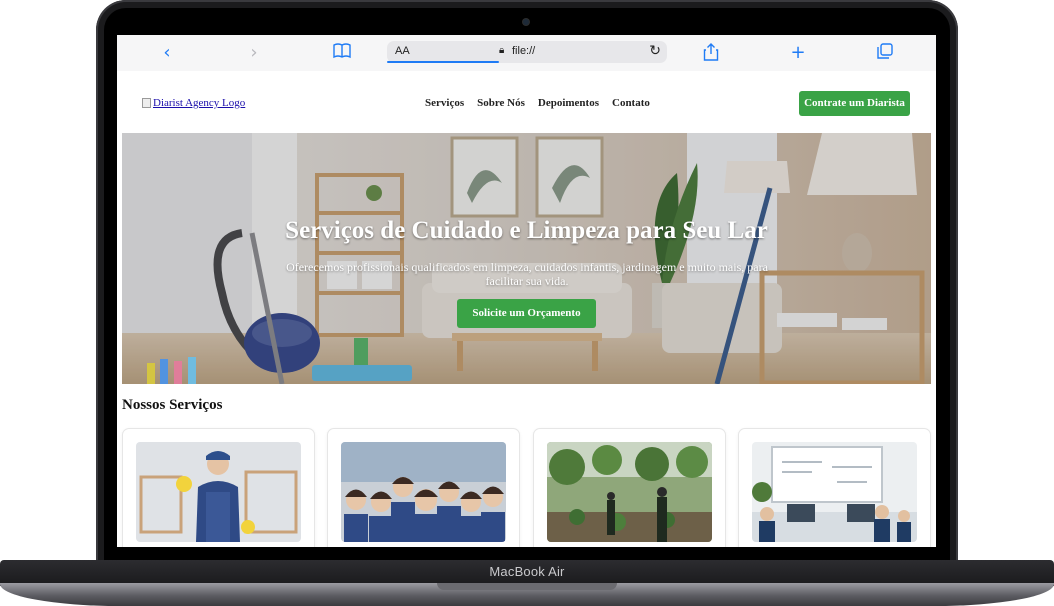 The image size is (1054, 606). I want to click on reload-icon: ↻, so click(655, 51).